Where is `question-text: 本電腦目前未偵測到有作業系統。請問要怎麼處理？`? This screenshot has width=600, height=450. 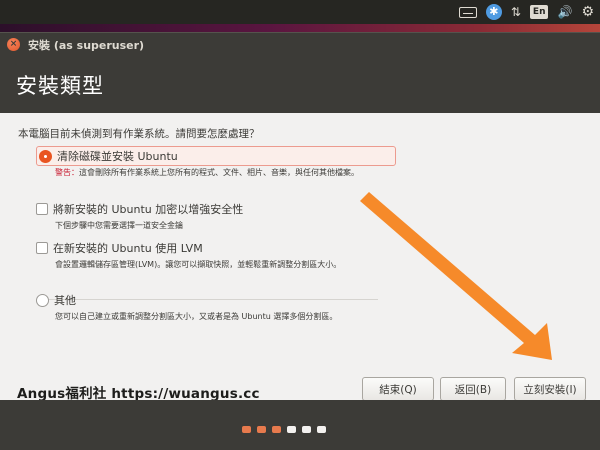
question-text: 本電腦目前未偵測到有作業系統。請問要怎麼處理？ is located at coordinates (139, 134).